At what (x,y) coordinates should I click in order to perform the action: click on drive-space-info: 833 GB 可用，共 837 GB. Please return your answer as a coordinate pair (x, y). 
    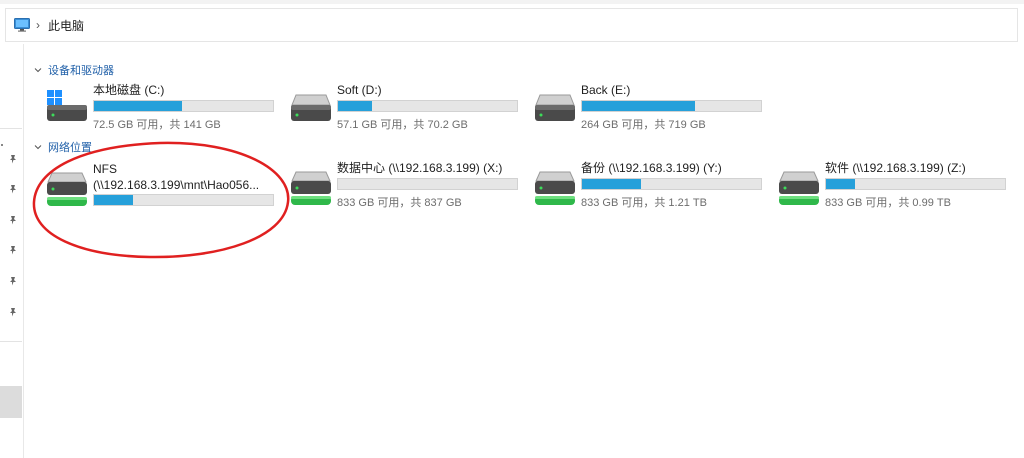
    Looking at the image, I should click on (399, 203).